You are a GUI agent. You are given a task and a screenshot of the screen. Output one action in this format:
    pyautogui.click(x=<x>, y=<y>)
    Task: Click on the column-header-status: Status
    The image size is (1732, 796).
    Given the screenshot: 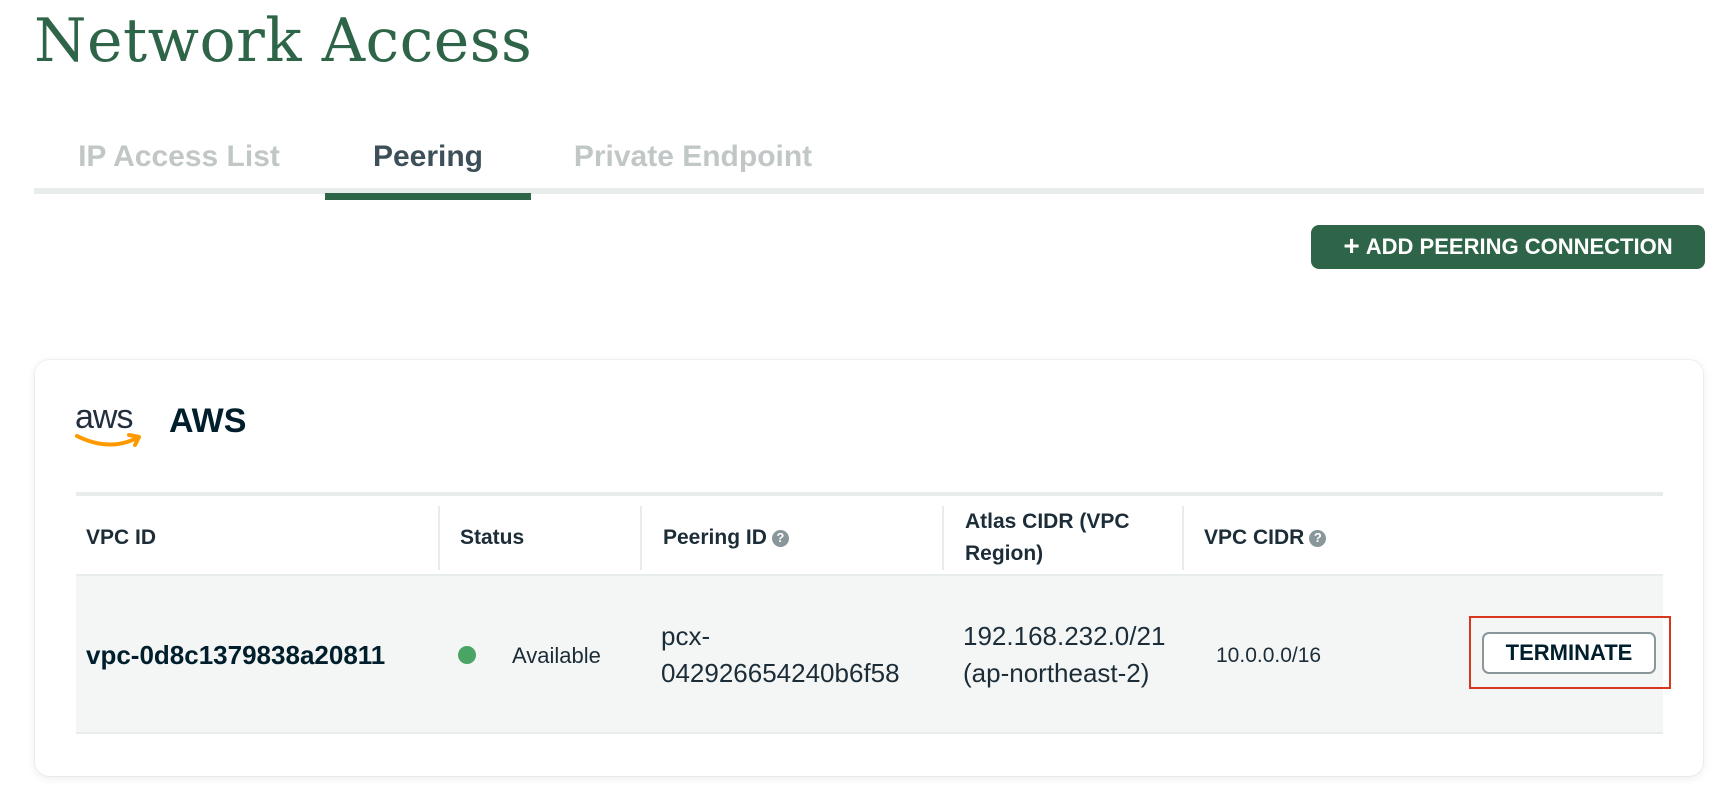 What is the action you would take?
    pyautogui.click(x=539, y=538)
    